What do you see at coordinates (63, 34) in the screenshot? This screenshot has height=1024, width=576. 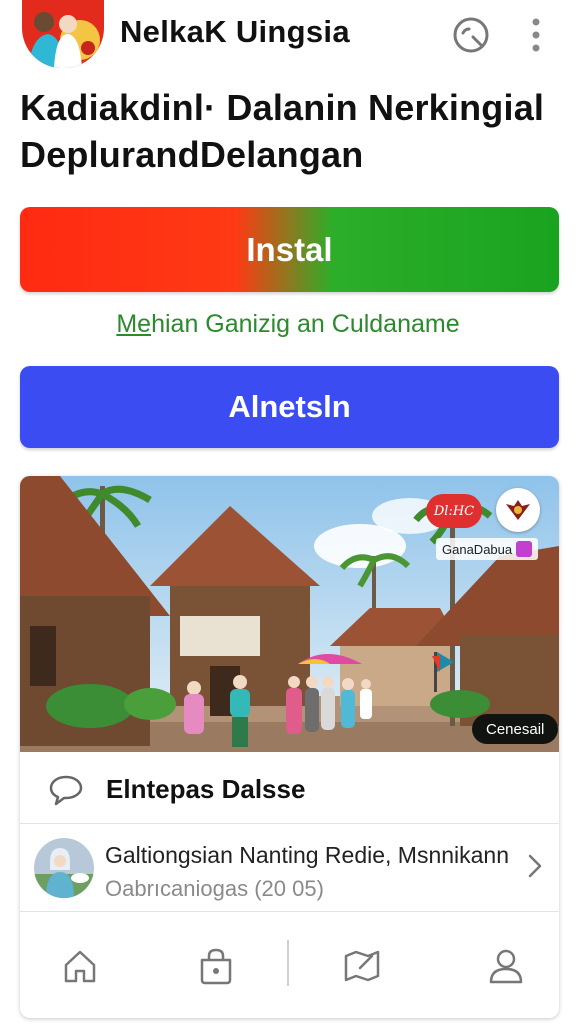 I see `app-logo` at bounding box center [63, 34].